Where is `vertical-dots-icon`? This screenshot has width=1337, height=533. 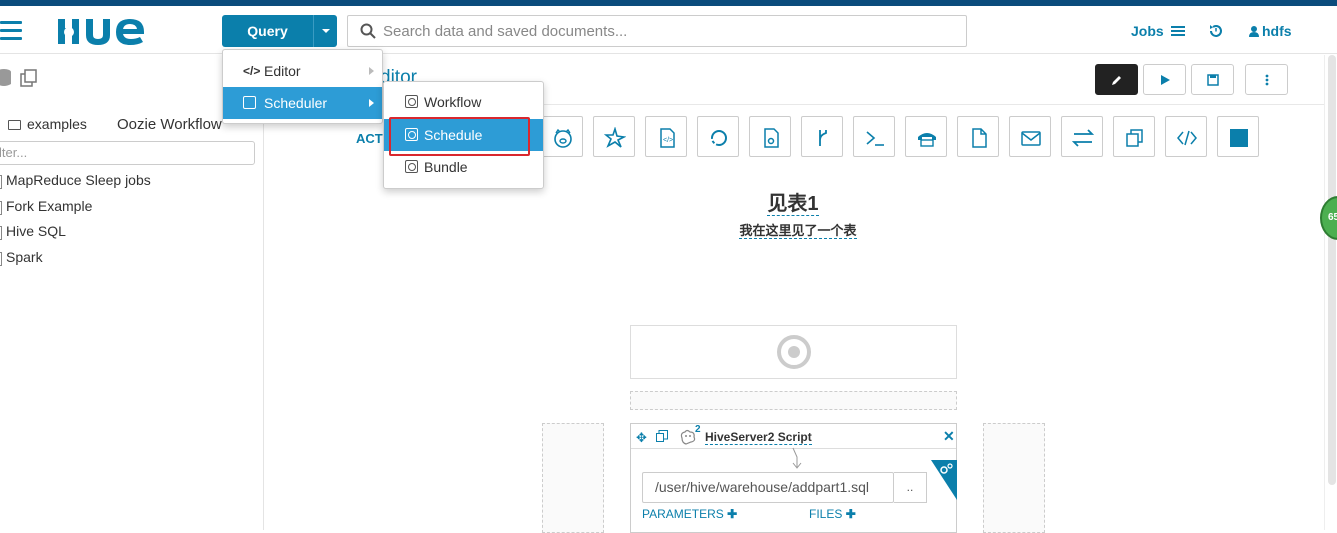 vertical-dots-icon is located at coordinates (1266, 79).